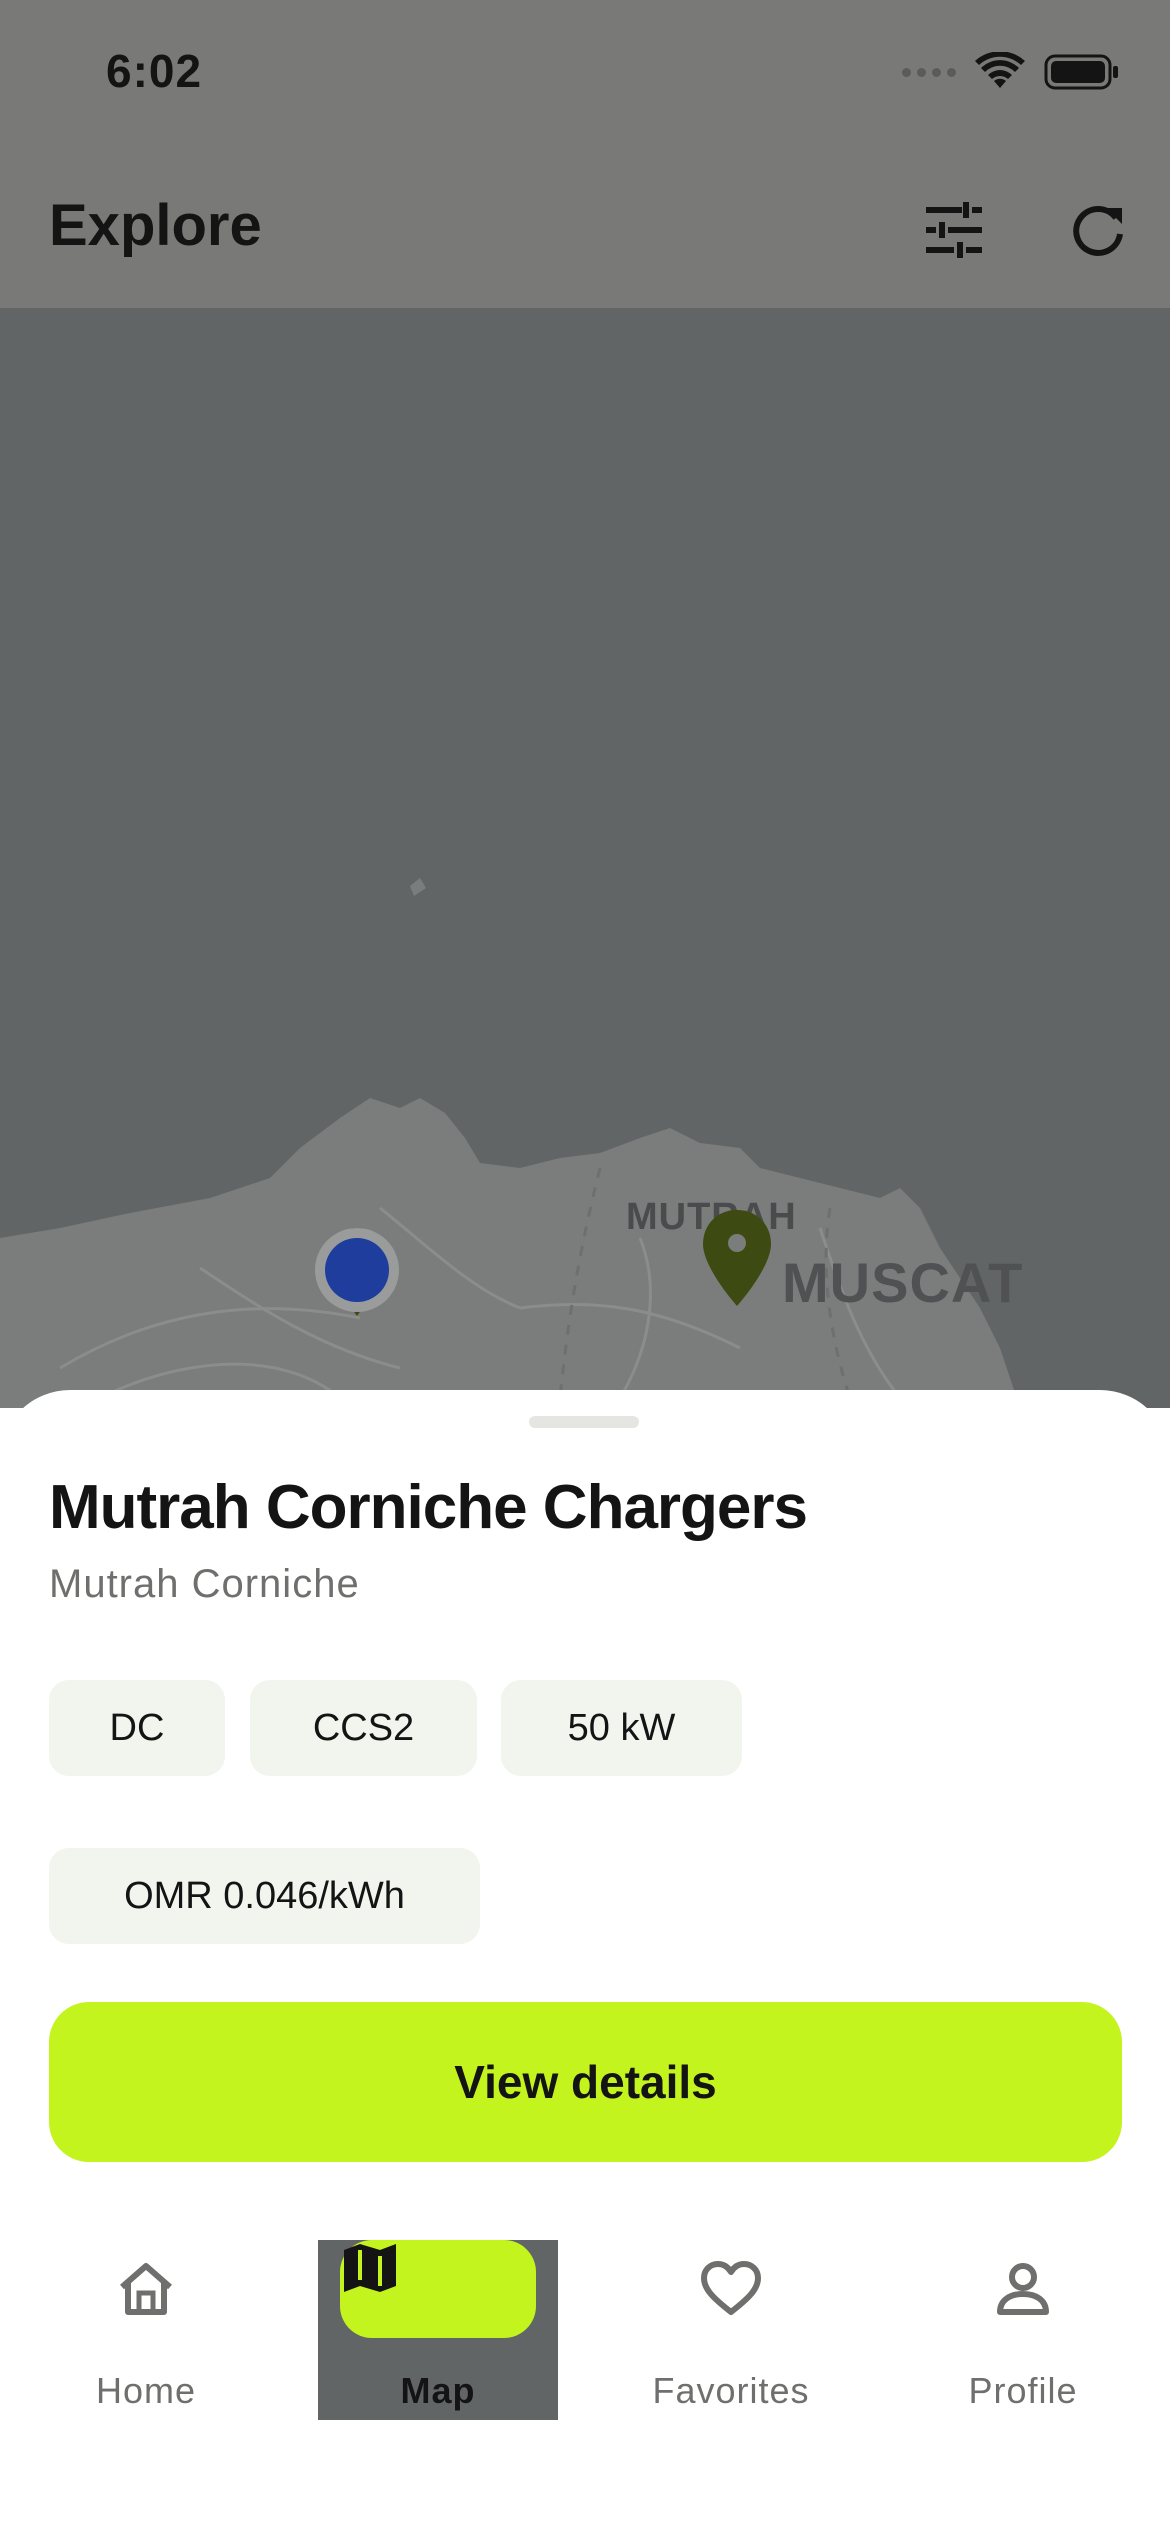  What do you see at coordinates (438, 2390) in the screenshot?
I see `nav-label-map: Map` at bounding box center [438, 2390].